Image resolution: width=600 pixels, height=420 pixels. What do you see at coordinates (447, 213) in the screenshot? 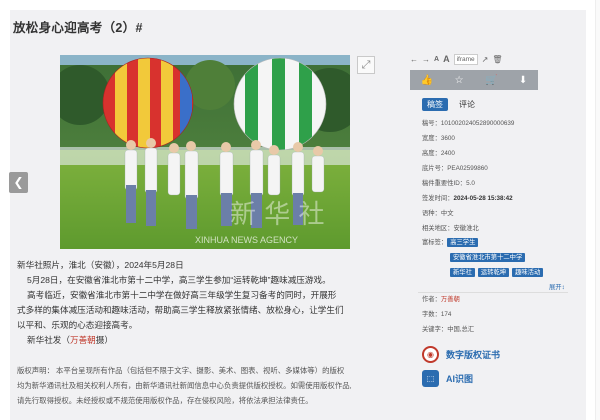
I see `meta-language-value: 中文` at bounding box center [447, 213].